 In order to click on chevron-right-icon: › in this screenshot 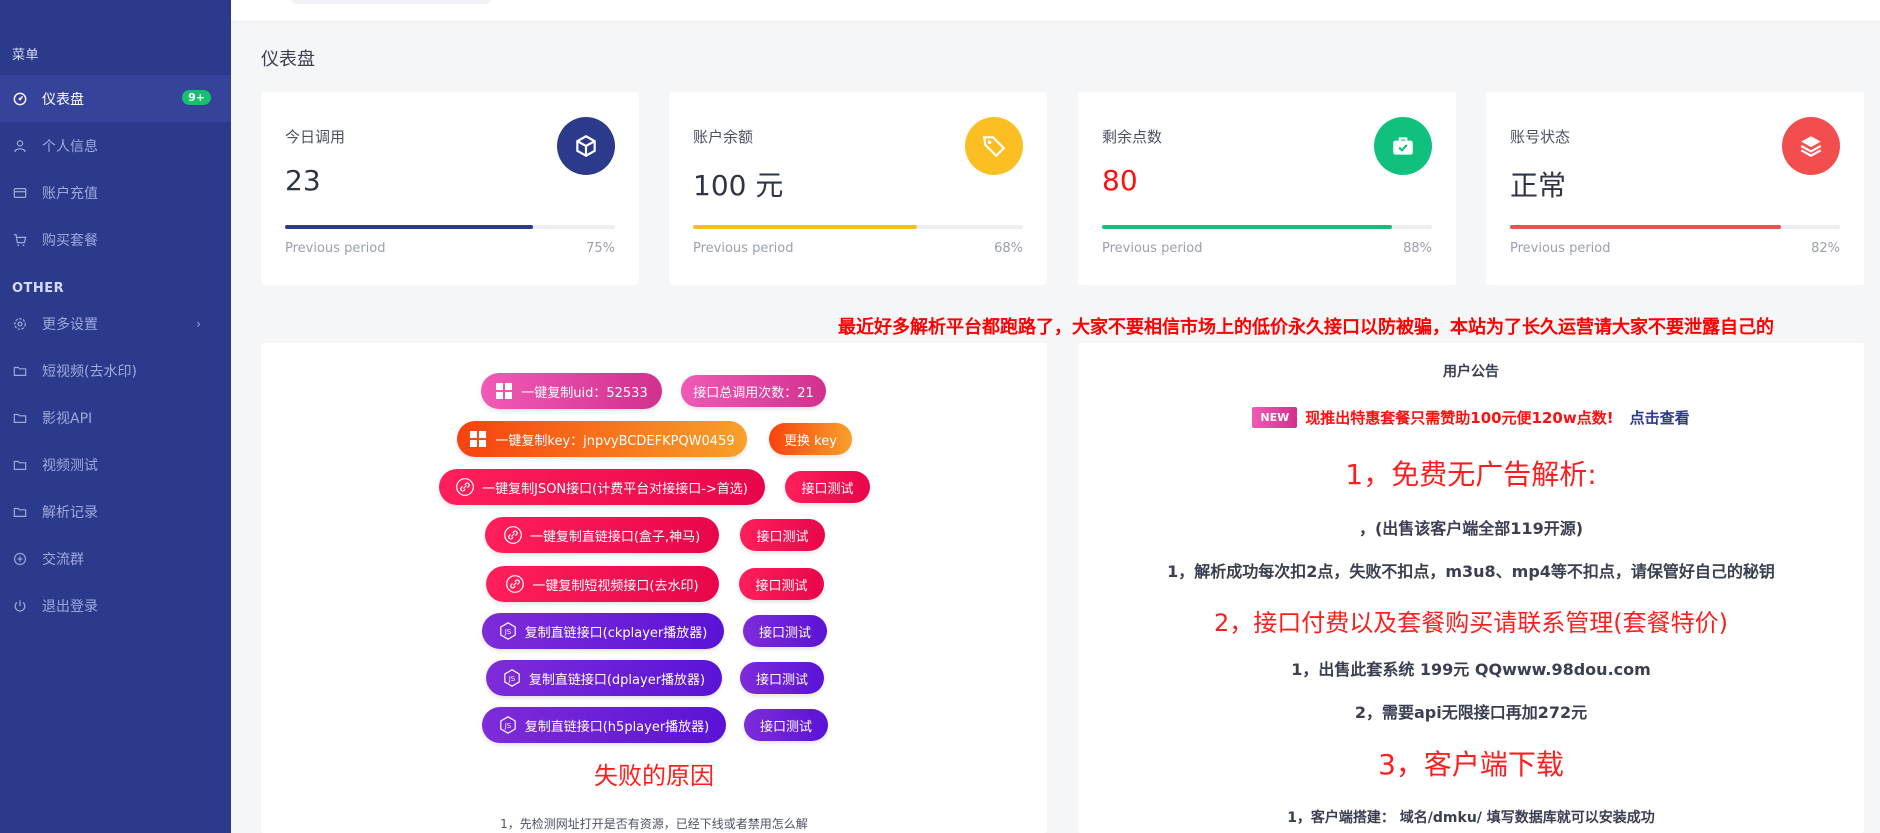, I will do `click(198, 323)`.